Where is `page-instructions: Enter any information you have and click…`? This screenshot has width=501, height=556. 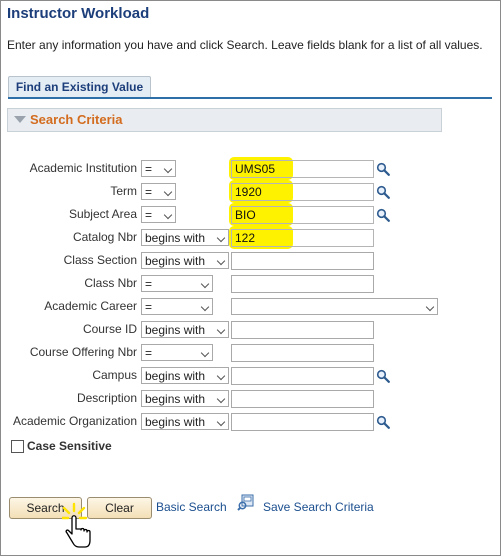
page-instructions: Enter any information you have and click… is located at coordinates (245, 45).